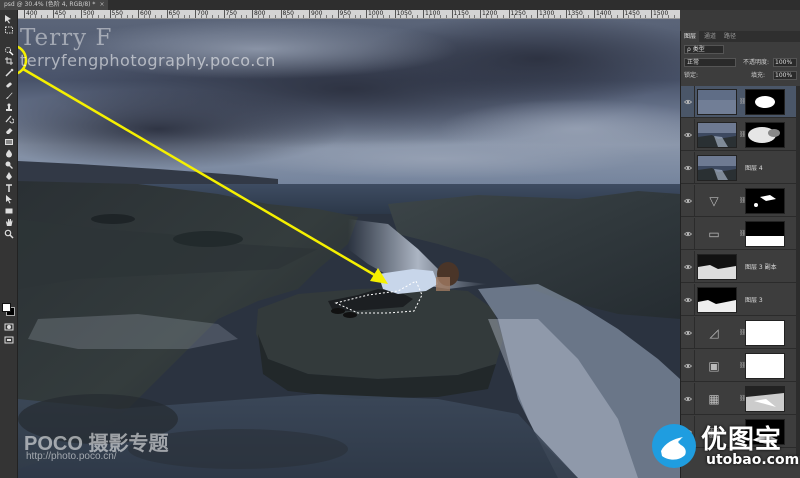 The height and width of the screenshot is (478, 800). I want to click on layer-row: ▦ ⛓, so click(740, 399).